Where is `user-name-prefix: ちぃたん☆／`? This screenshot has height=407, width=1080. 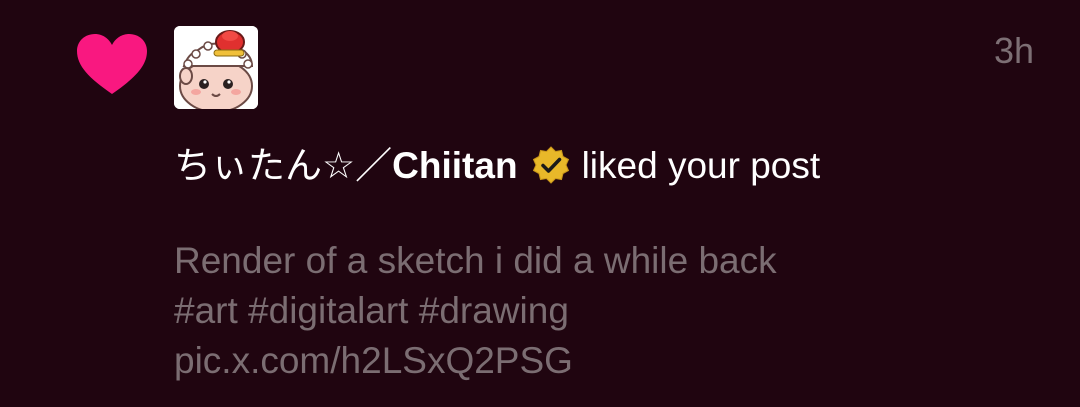
user-name-prefix: ちぃたん☆／ is located at coordinates (283, 165).